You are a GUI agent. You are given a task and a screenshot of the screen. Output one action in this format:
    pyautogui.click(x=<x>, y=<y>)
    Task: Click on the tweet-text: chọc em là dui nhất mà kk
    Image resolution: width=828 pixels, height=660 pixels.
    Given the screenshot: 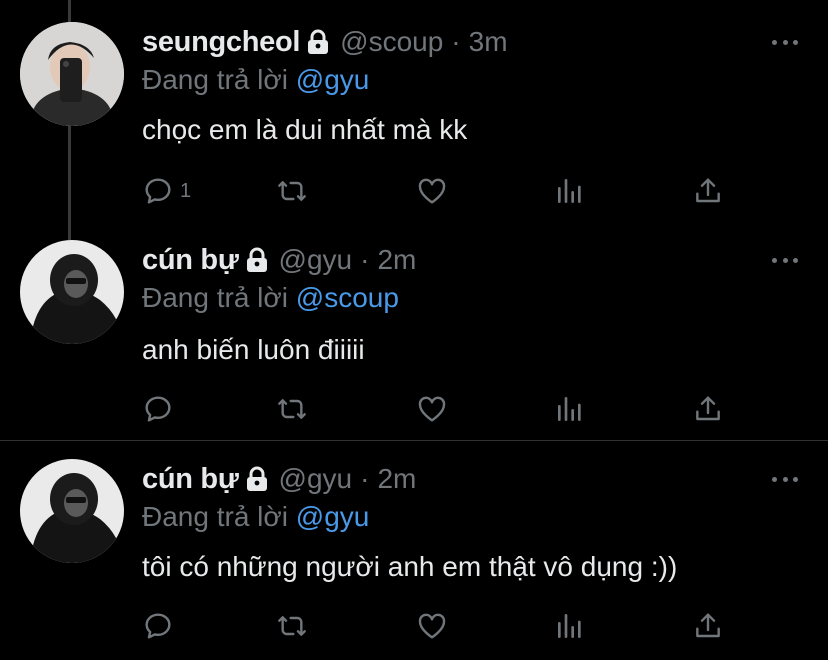 What is the action you would take?
    pyautogui.click(x=305, y=129)
    